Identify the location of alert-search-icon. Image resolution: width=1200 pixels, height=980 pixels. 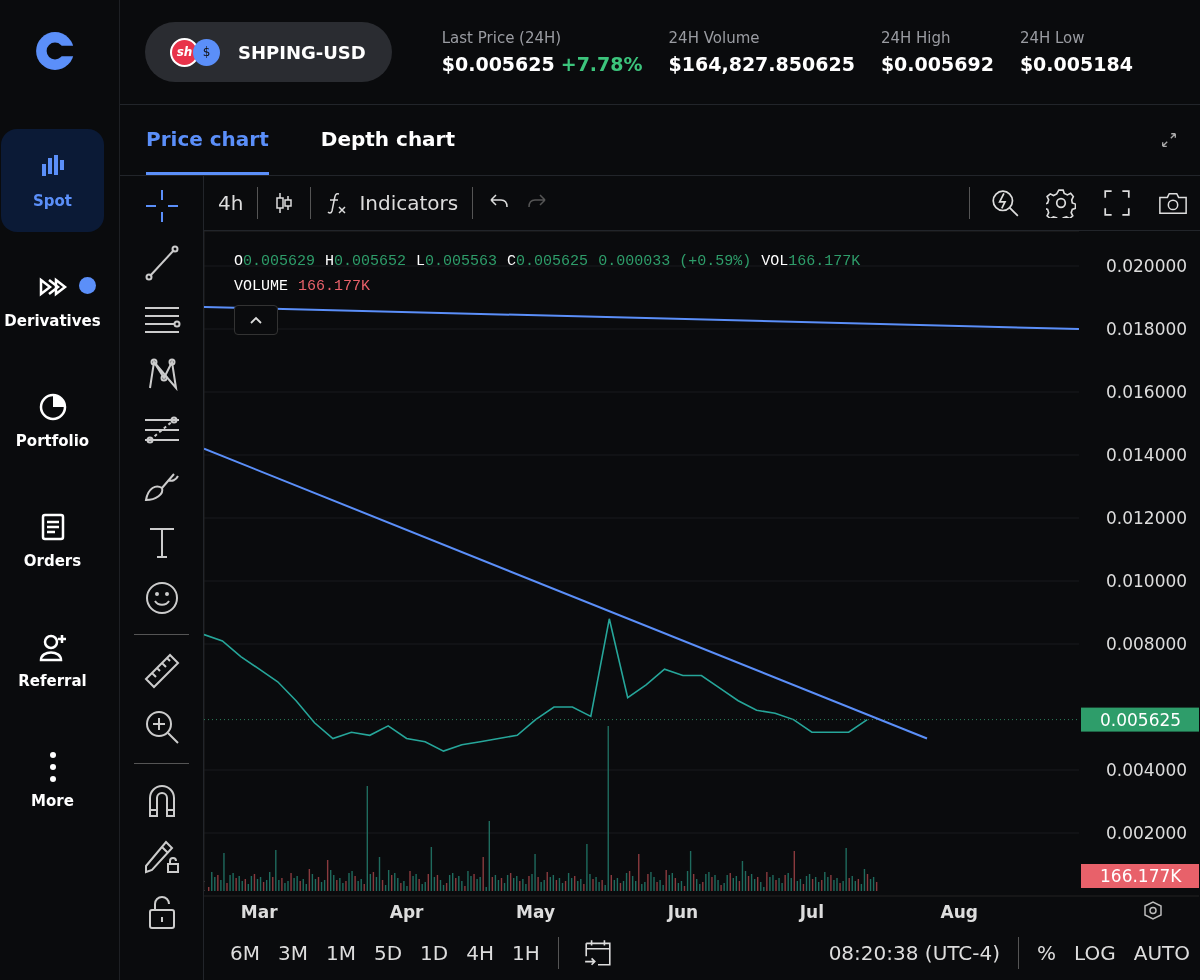
(1005, 203).